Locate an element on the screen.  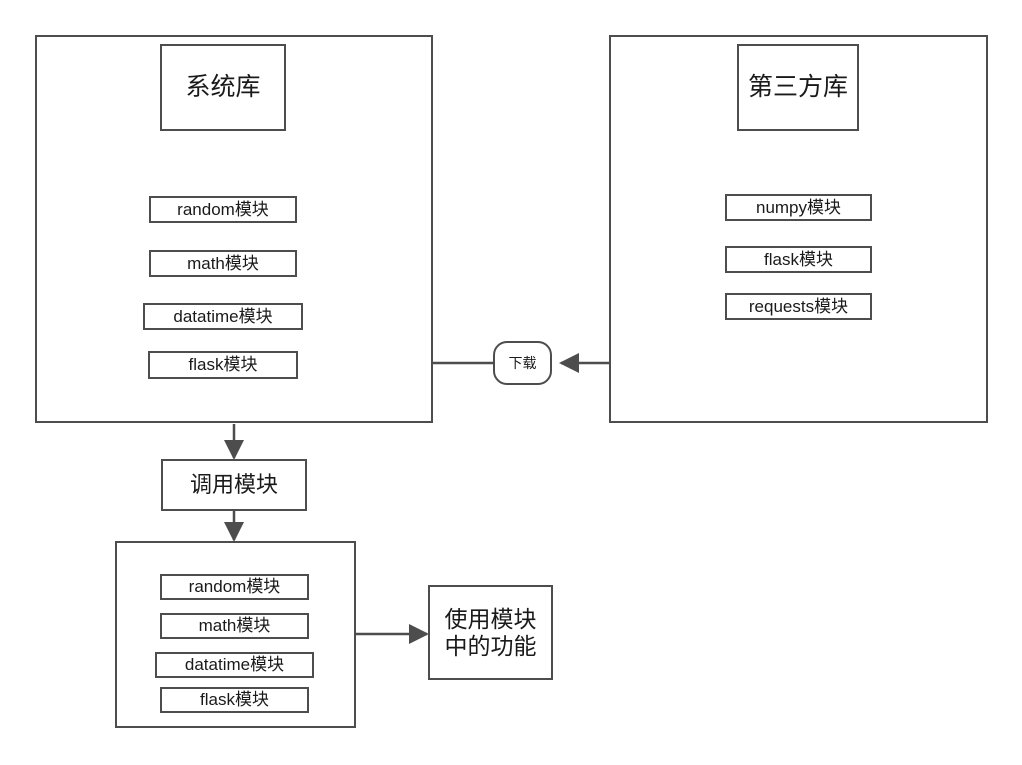
download-node-label: 下载 is located at coordinates (522, 363).